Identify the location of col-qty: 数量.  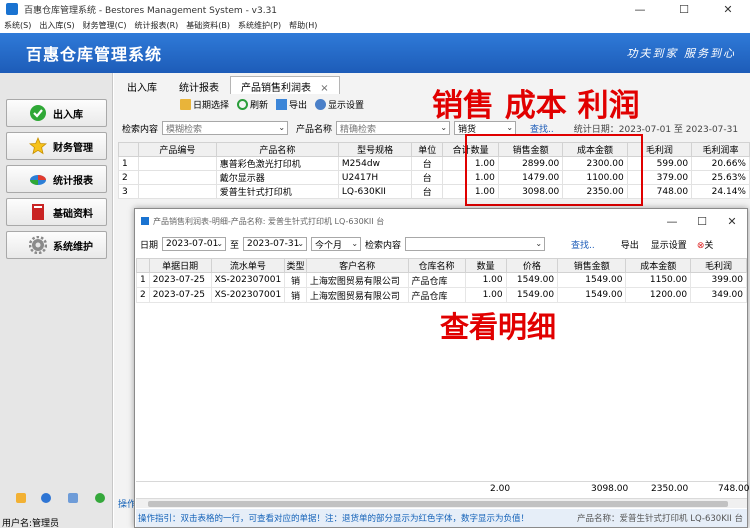
(485, 265).